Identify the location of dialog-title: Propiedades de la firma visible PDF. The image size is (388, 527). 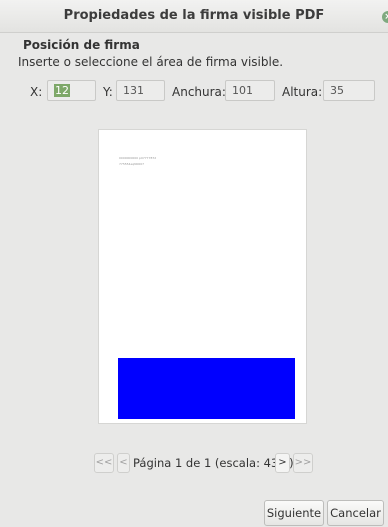
(194, 15).